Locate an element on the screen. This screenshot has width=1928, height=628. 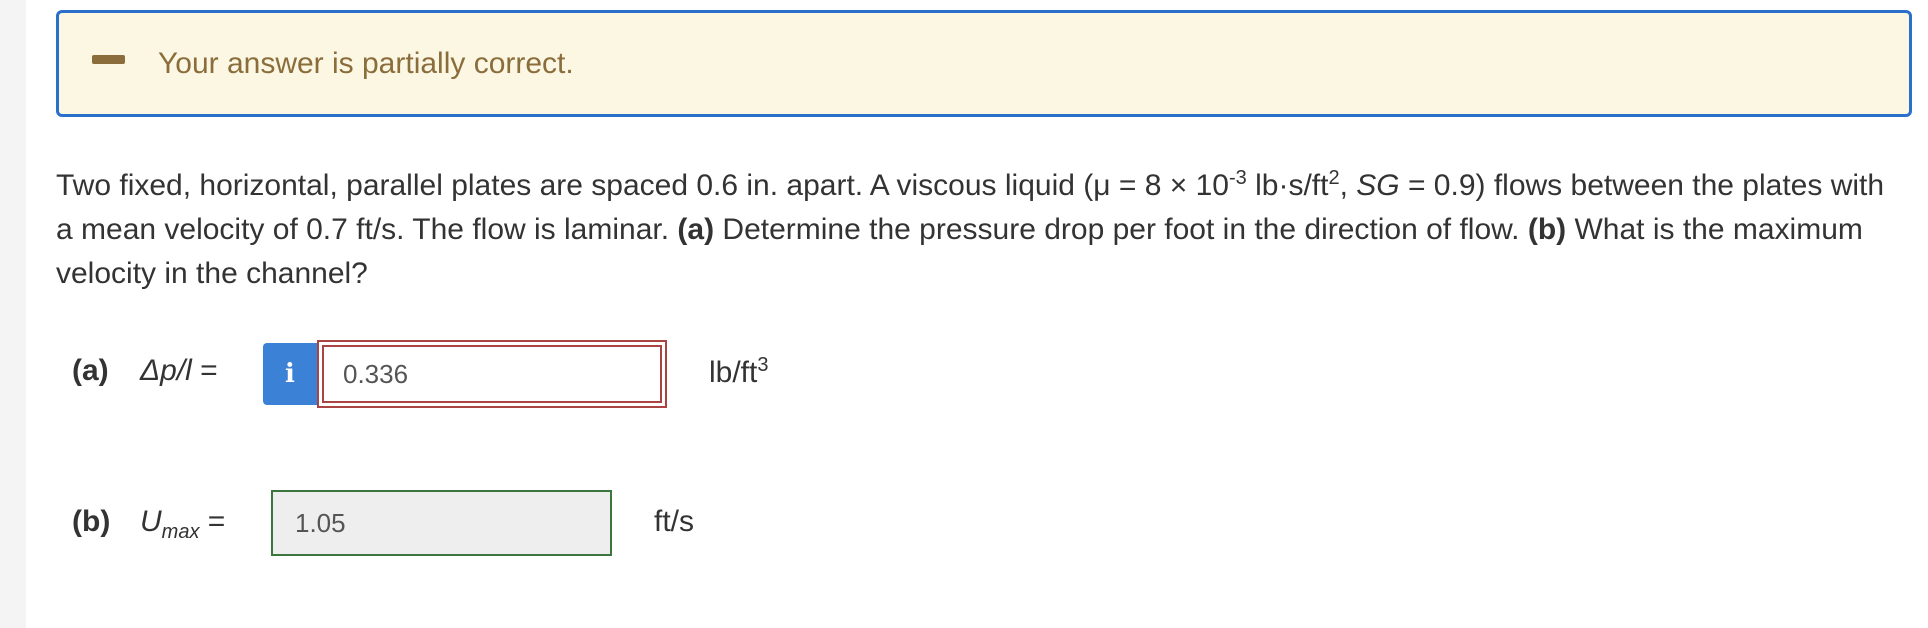
answer-a-field: 0.336 is located at coordinates (492, 374).